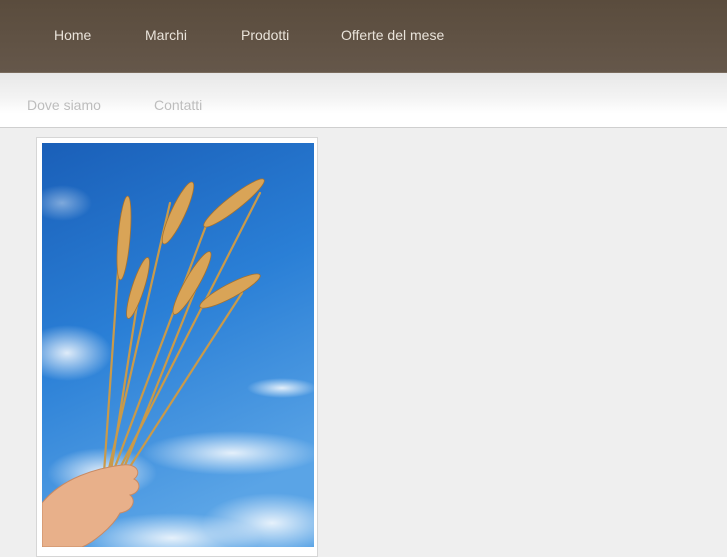  What do you see at coordinates (363, 100) in the screenshot?
I see `secondary-navigation-bar: Dove siamo Contatti` at bounding box center [363, 100].